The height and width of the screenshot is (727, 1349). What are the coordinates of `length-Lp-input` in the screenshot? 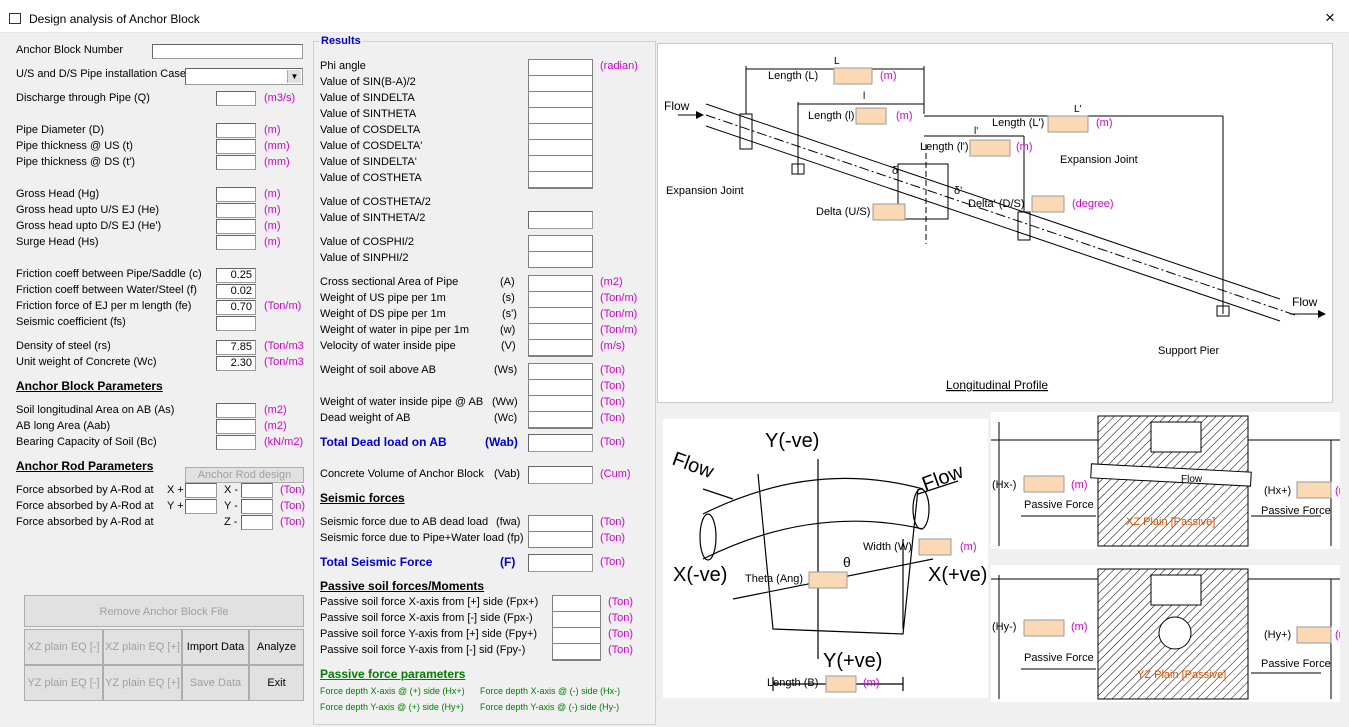 It's located at (1068, 124).